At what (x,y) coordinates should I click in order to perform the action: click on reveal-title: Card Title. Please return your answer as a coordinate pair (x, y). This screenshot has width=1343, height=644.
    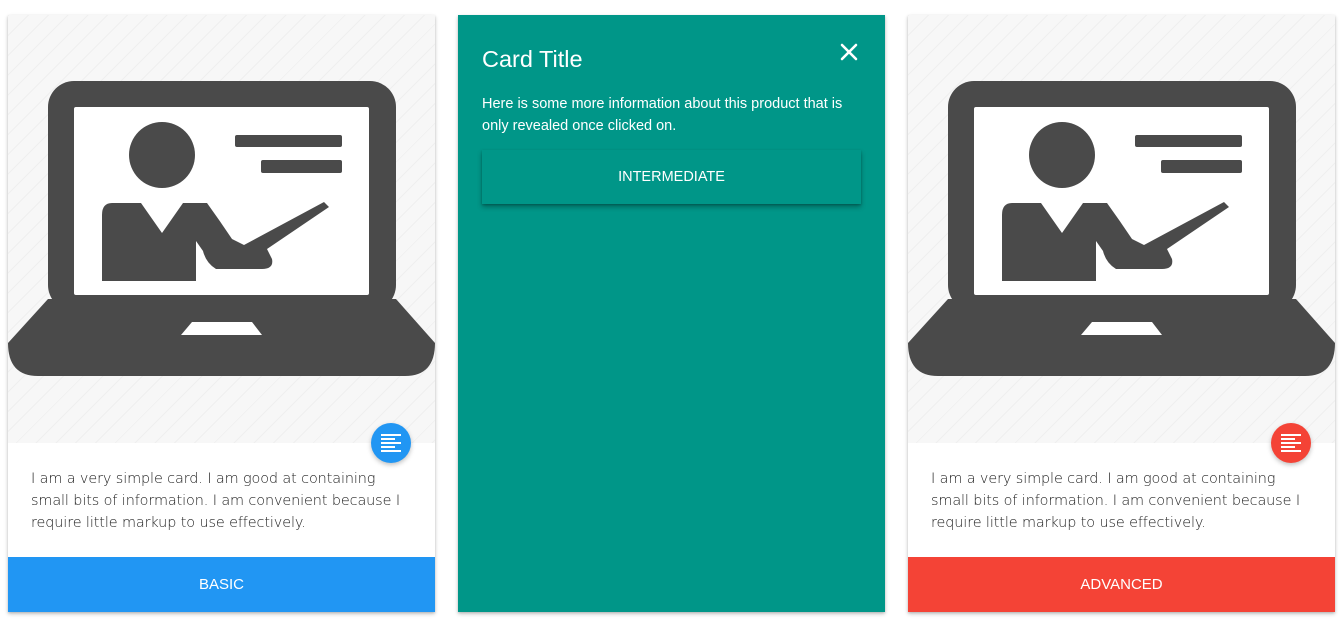
    Looking at the image, I should click on (532, 59).